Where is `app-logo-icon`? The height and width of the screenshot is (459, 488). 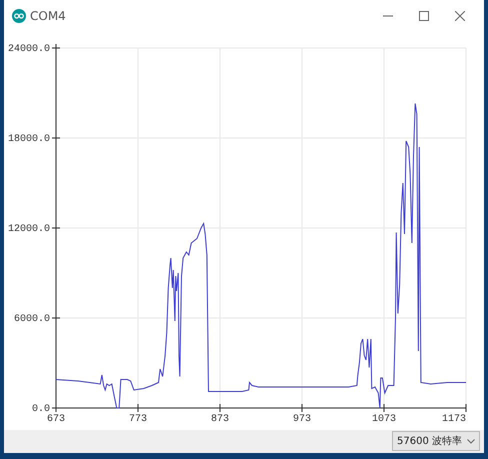
app-logo-icon is located at coordinates (19, 16).